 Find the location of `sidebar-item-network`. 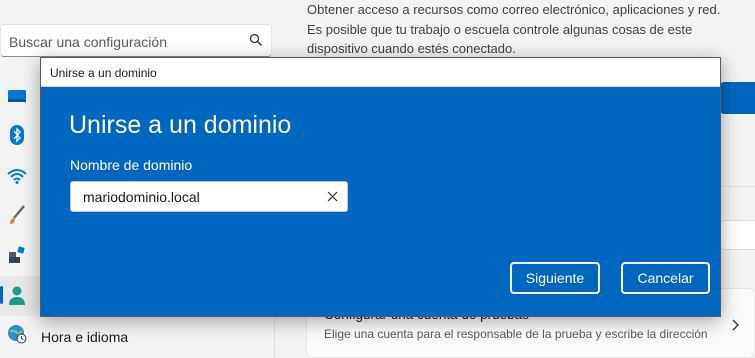

sidebar-item-network is located at coordinates (17, 176).